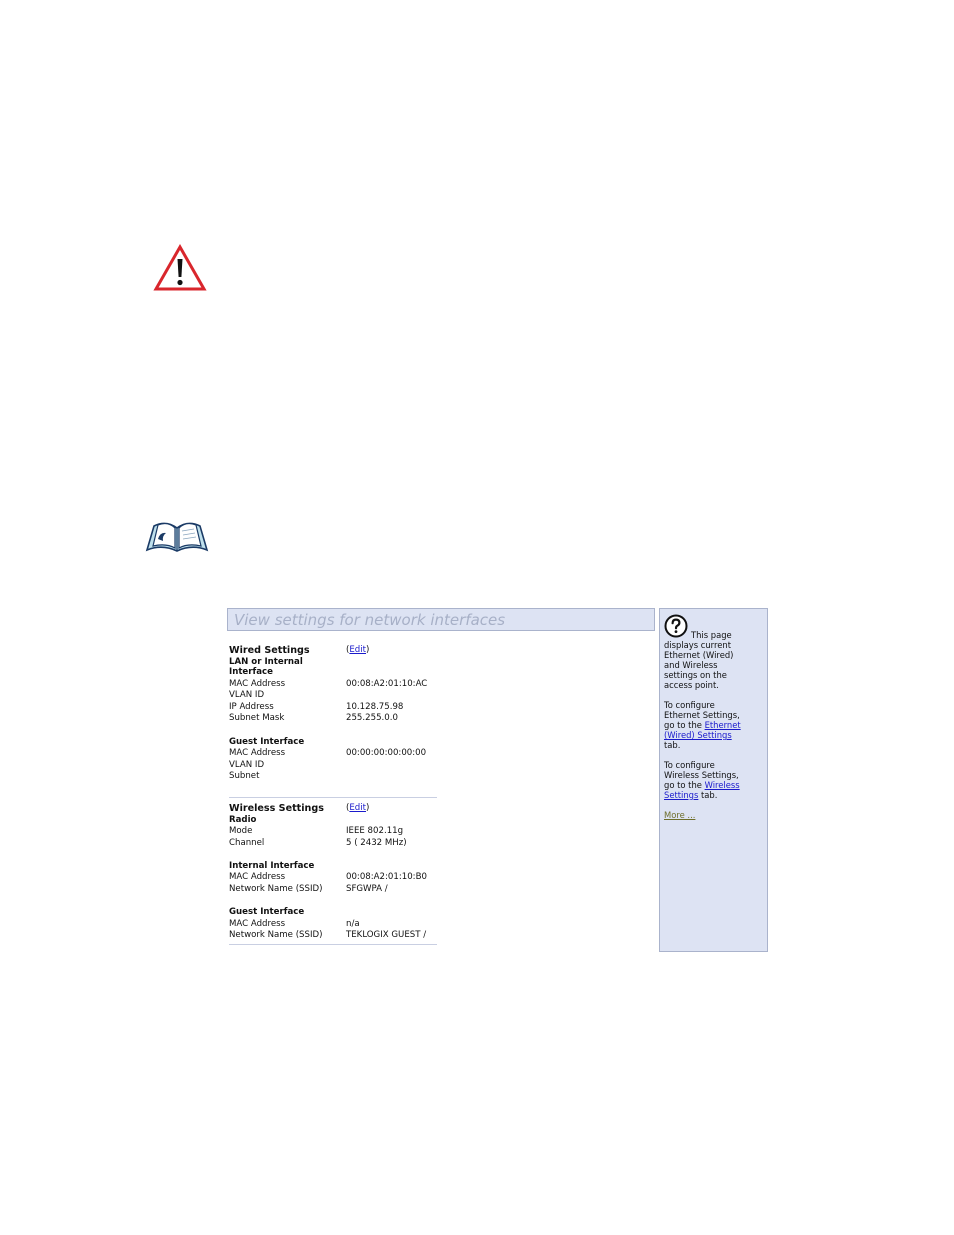  What do you see at coordinates (247, 695) in the screenshot?
I see `wired-vlan-label: VLAN ID` at bounding box center [247, 695].